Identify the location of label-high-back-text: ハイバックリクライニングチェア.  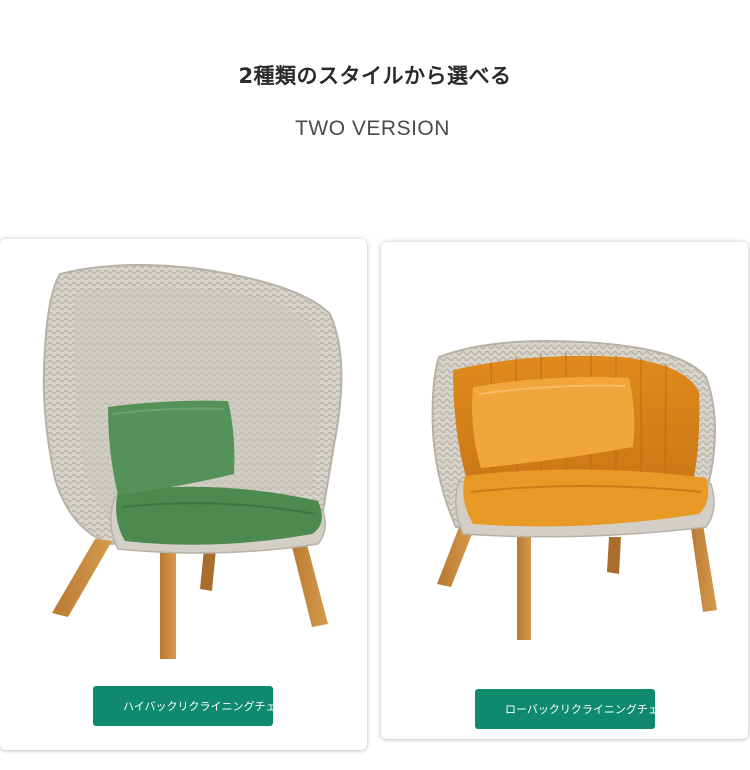
(205, 706).